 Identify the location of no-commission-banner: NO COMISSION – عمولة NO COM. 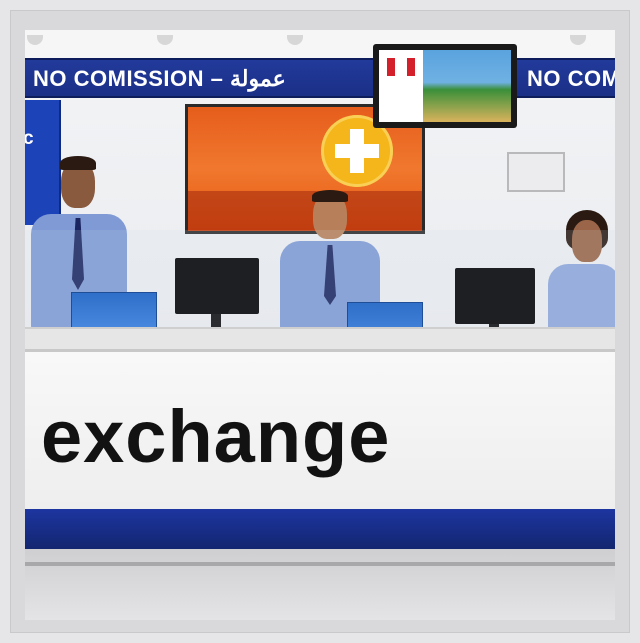
(320, 78).